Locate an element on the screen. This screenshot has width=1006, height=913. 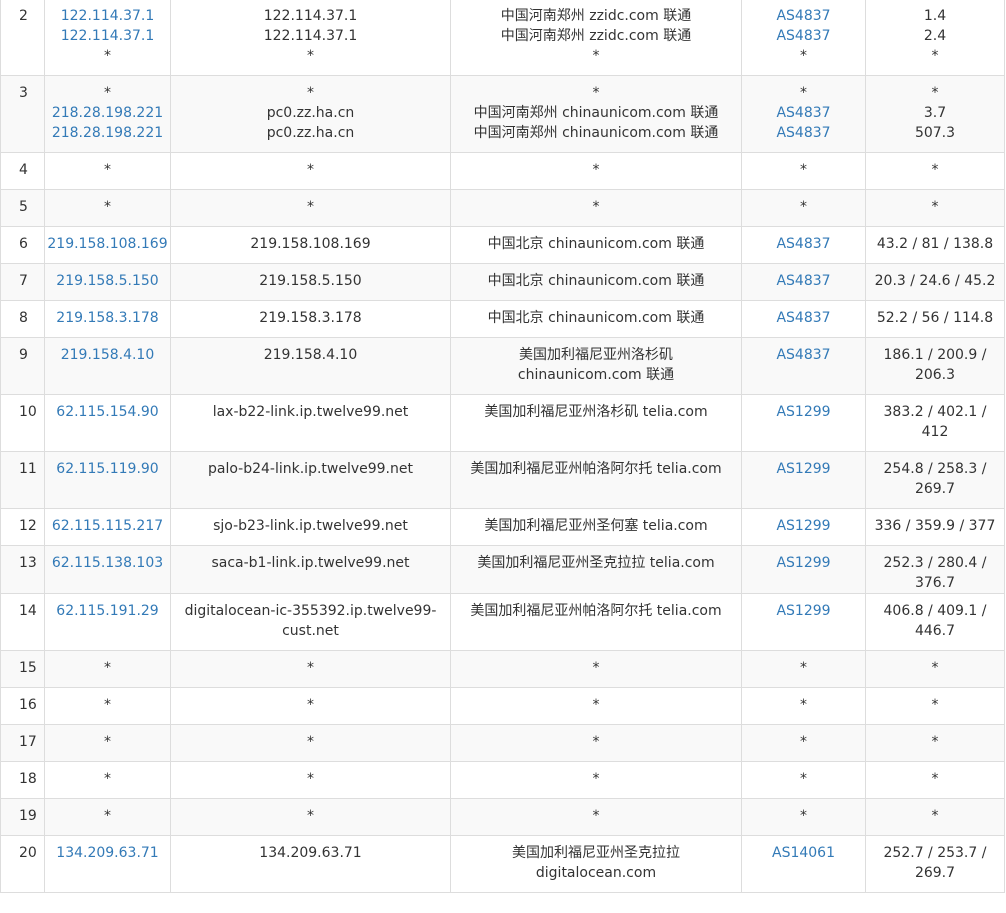
hop-ip-cell: 134.209.63.71 is located at coordinates (107, 864).